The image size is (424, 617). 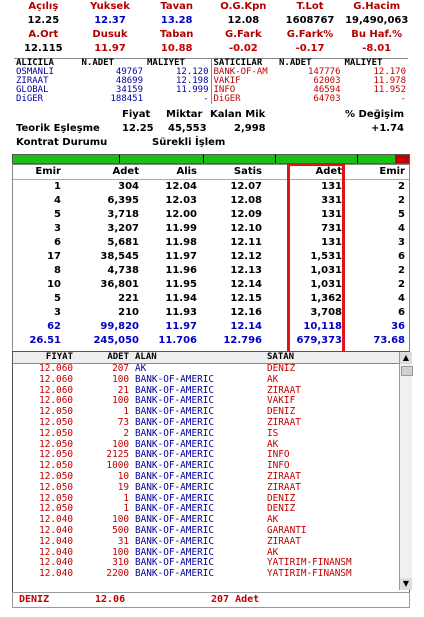 I want to click on broker-seller-cost: -, so click(x=403, y=99).